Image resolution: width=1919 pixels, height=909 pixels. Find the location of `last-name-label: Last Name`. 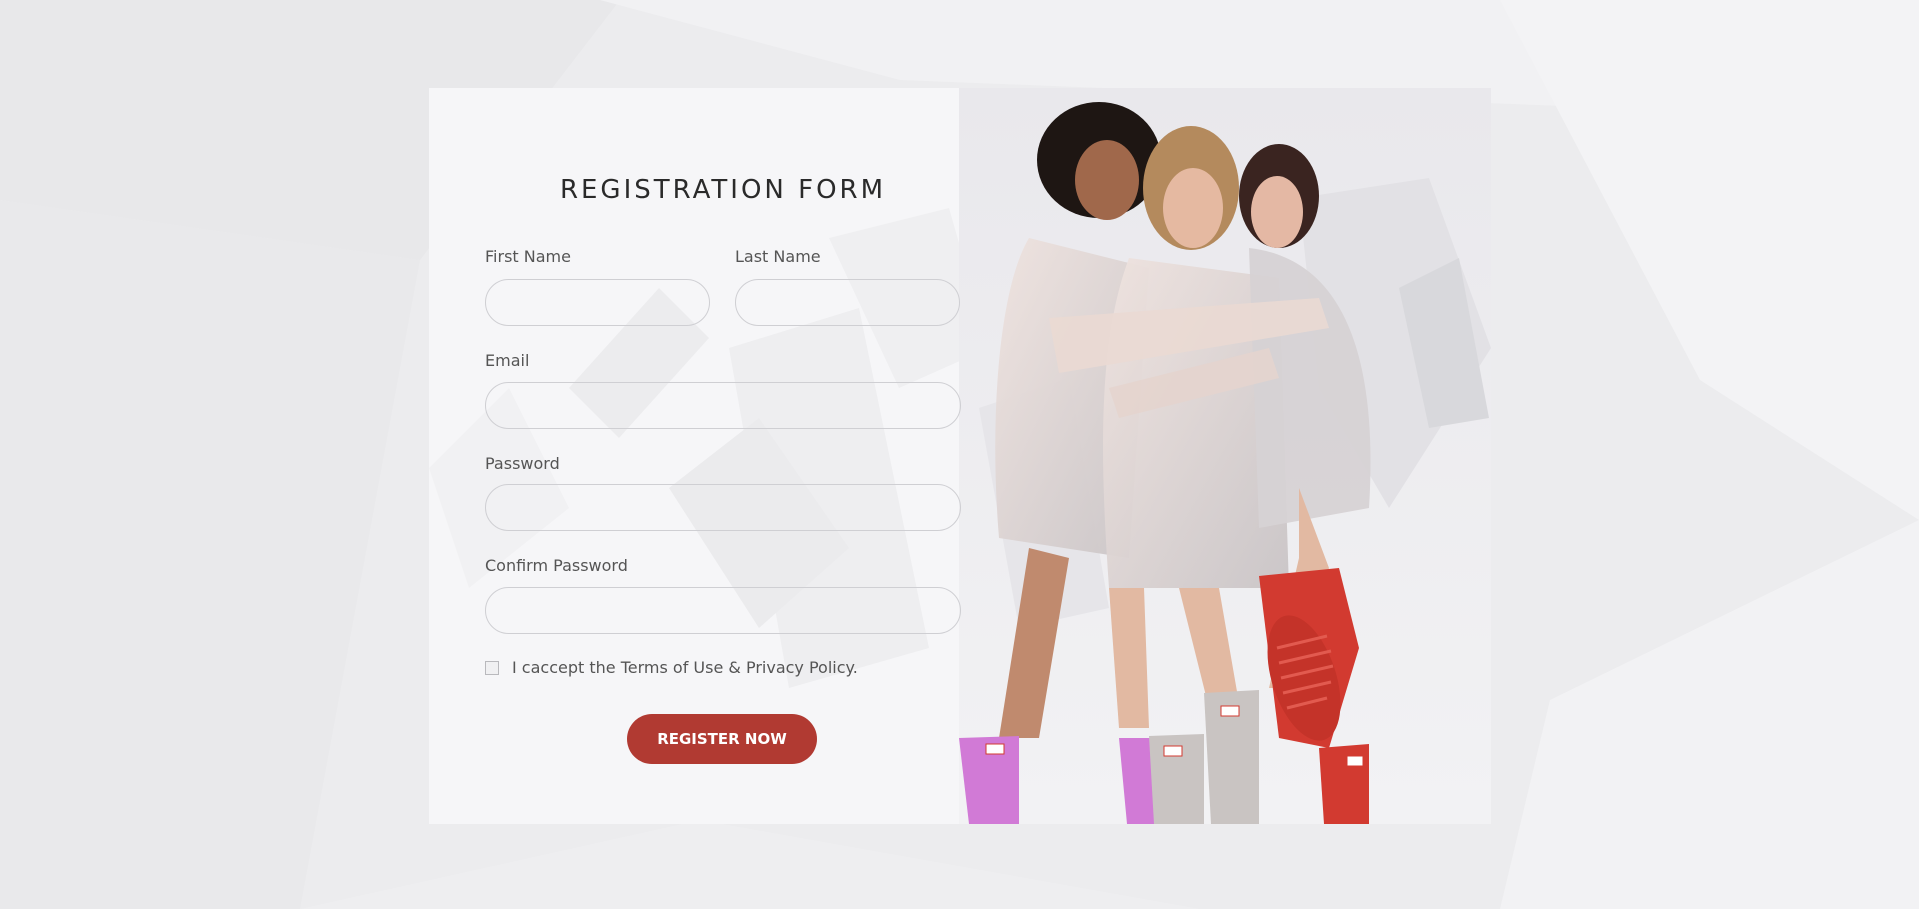

last-name-label: Last Name is located at coordinates (778, 256).